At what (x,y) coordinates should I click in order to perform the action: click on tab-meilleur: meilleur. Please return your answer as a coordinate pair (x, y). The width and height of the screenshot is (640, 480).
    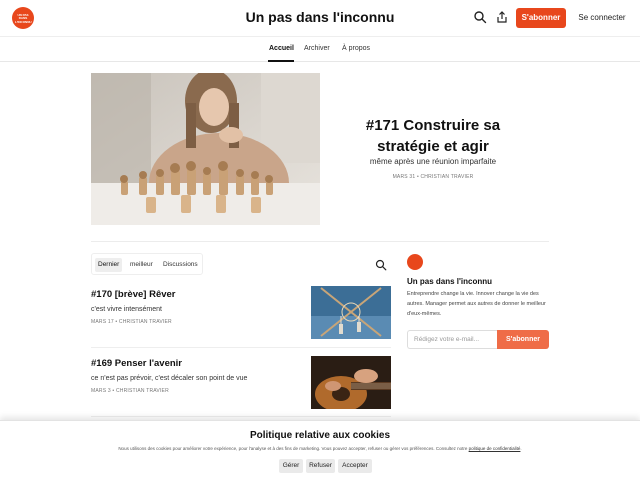
    Looking at the image, I should click on (141, 265).